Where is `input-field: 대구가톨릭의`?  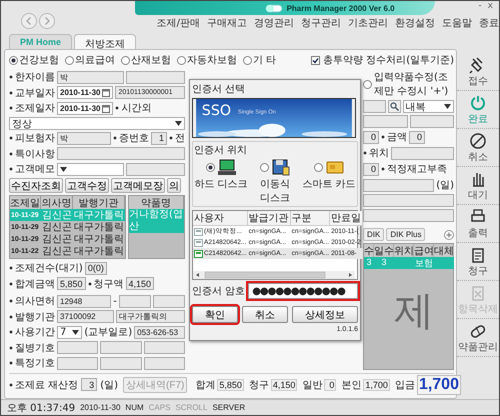 input-field: 대구가톨릭의 is located at coordinates (150, 317).